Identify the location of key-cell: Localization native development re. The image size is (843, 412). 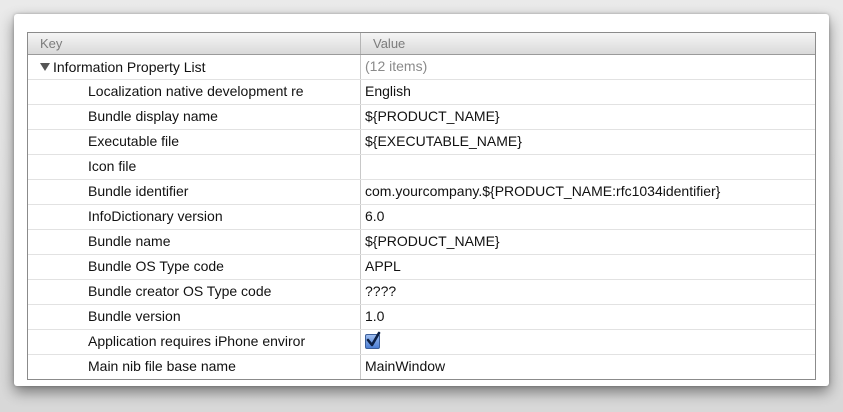
(194, 92).